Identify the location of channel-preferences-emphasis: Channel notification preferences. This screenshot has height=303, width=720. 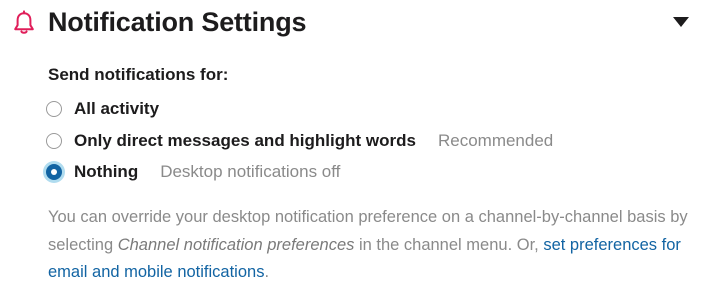
(236, 244).